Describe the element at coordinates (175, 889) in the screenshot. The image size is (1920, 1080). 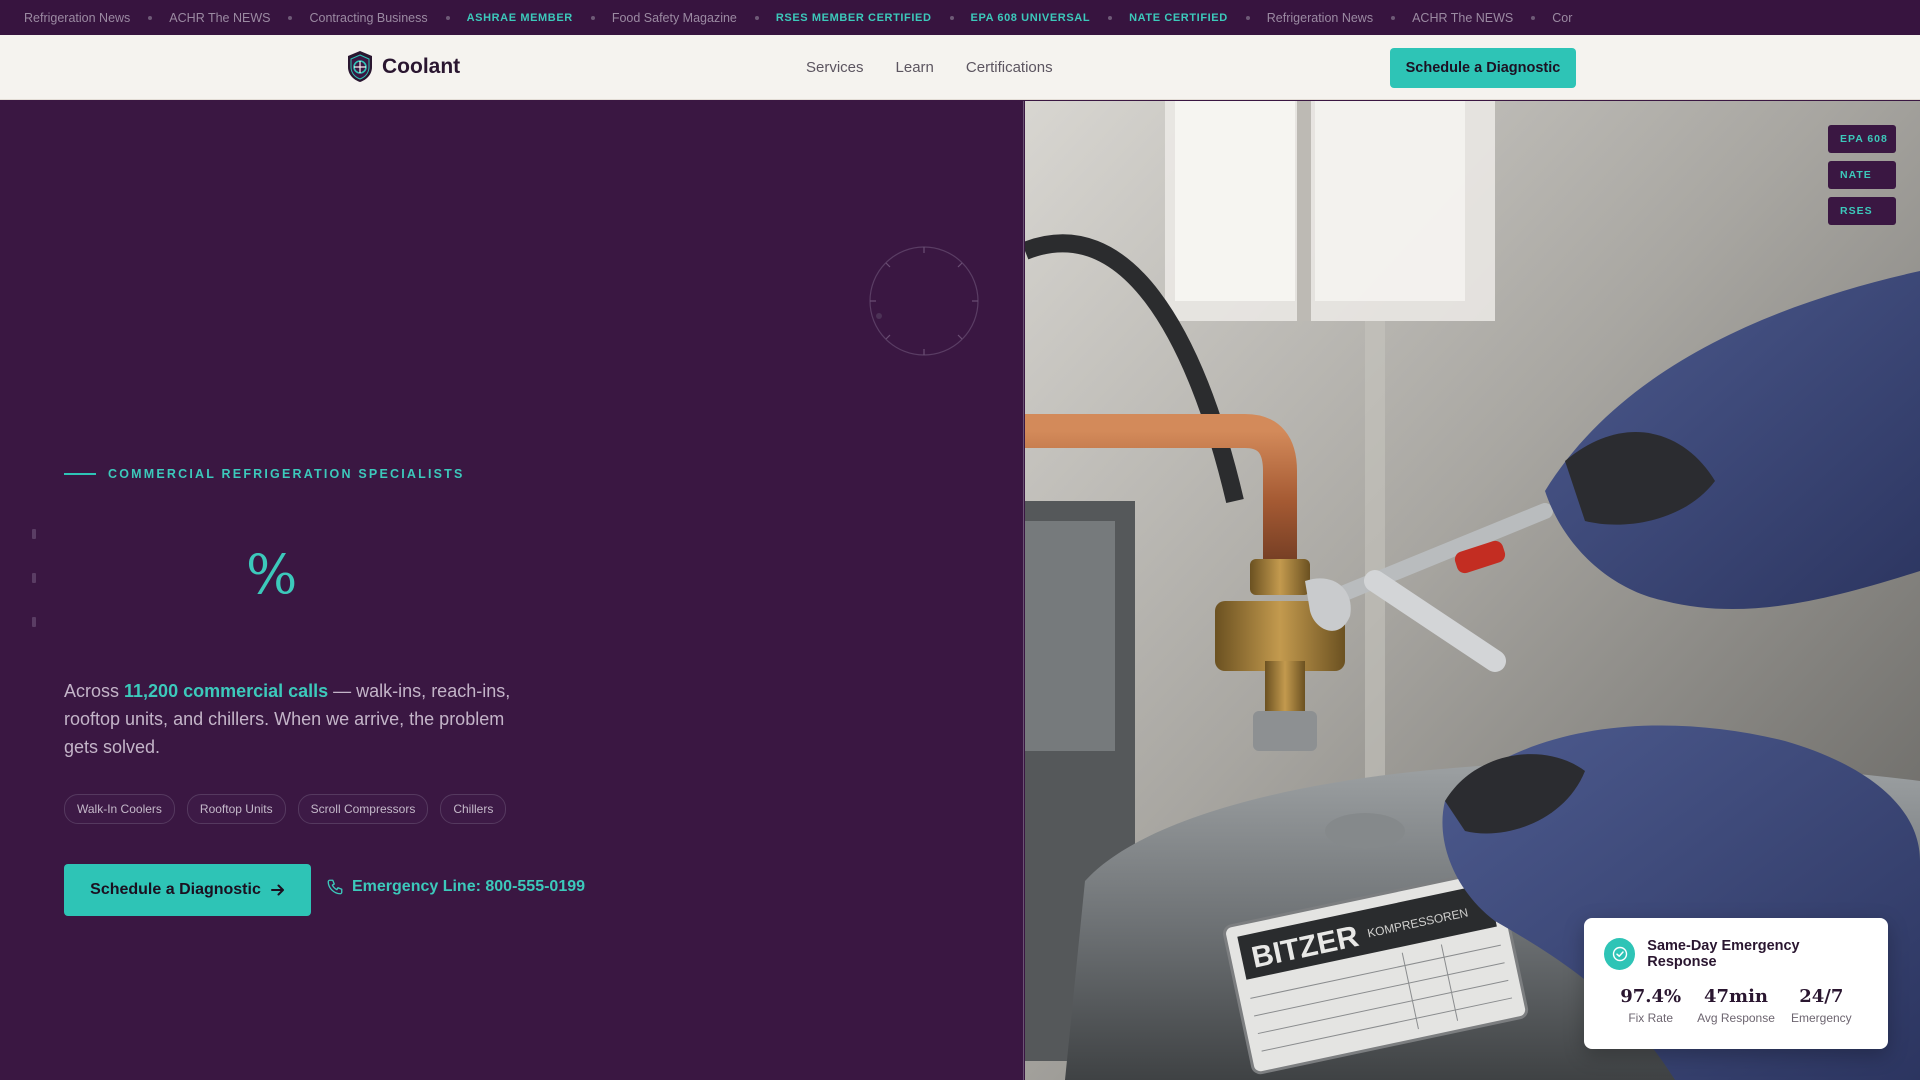
I see `hero-schedule-label: Schedule a Diagnostic` at that location.